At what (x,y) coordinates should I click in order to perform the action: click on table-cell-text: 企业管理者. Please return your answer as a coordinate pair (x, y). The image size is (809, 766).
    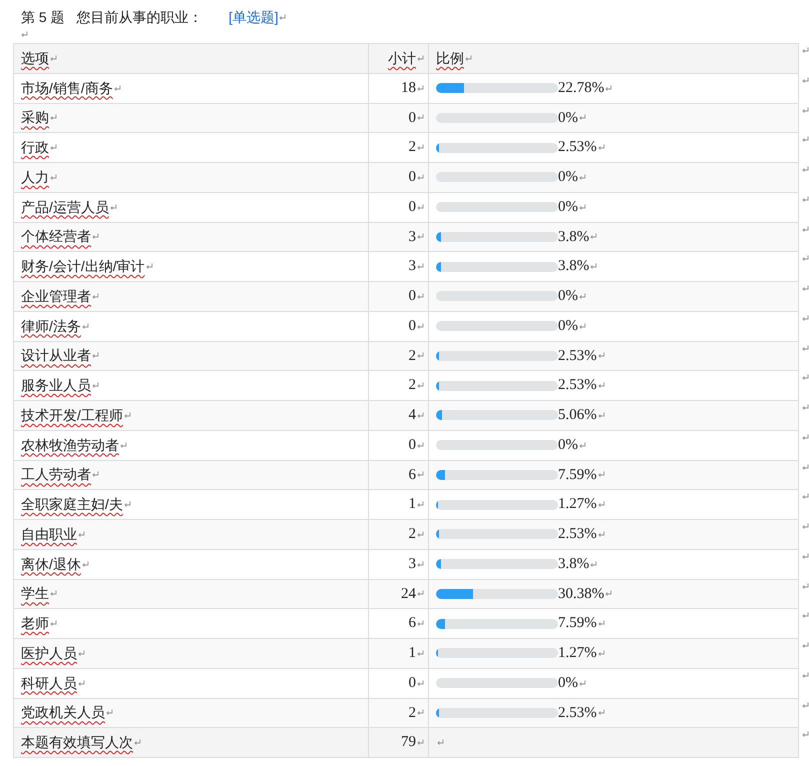
    Looking at the image, I should click on (56, 296).